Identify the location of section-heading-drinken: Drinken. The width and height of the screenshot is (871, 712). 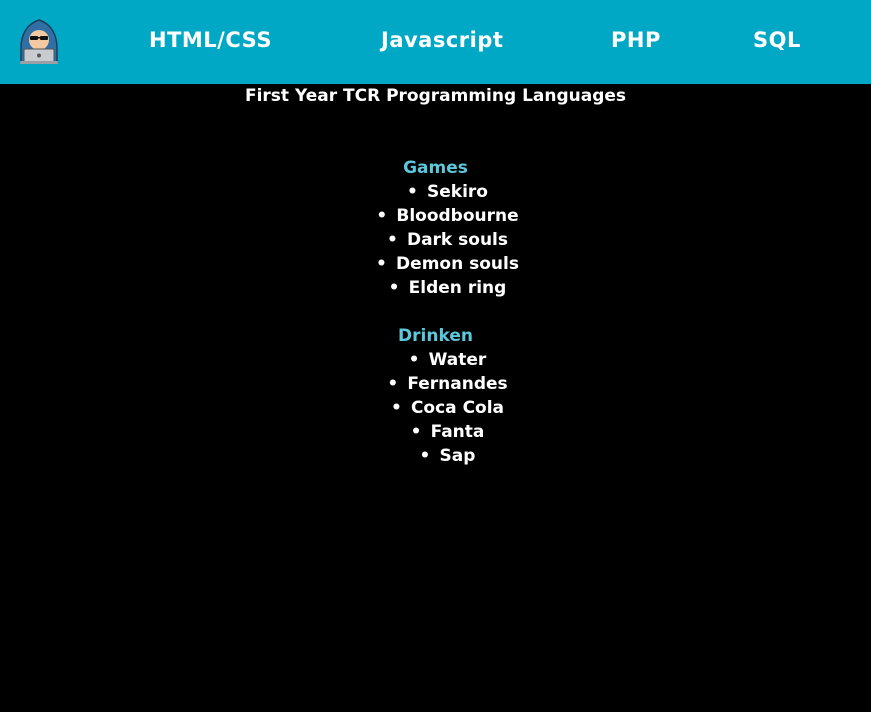
(435, 336).